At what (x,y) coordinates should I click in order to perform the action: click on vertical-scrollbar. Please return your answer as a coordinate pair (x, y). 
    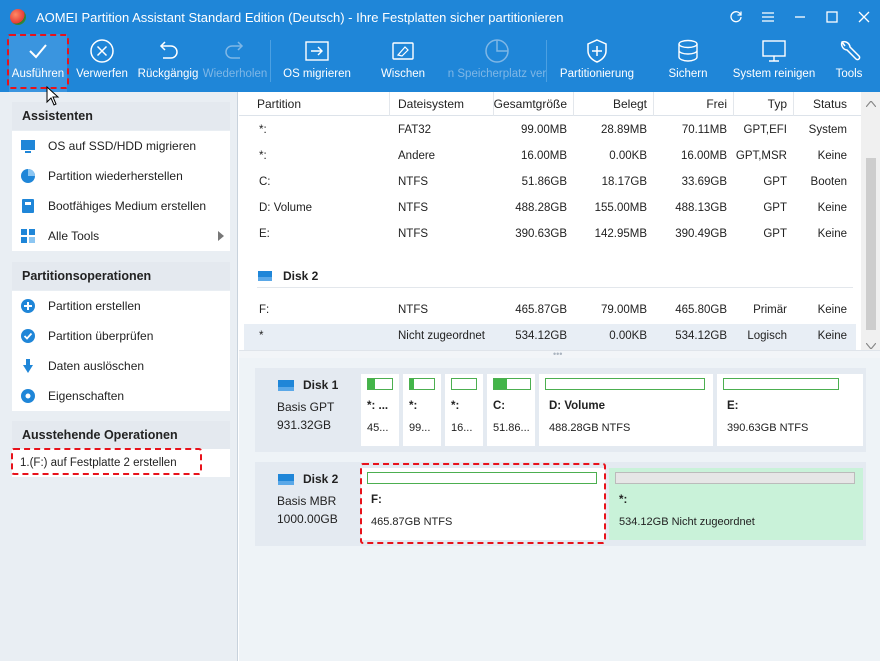
    Looking at the image, I should click on (870, 221).